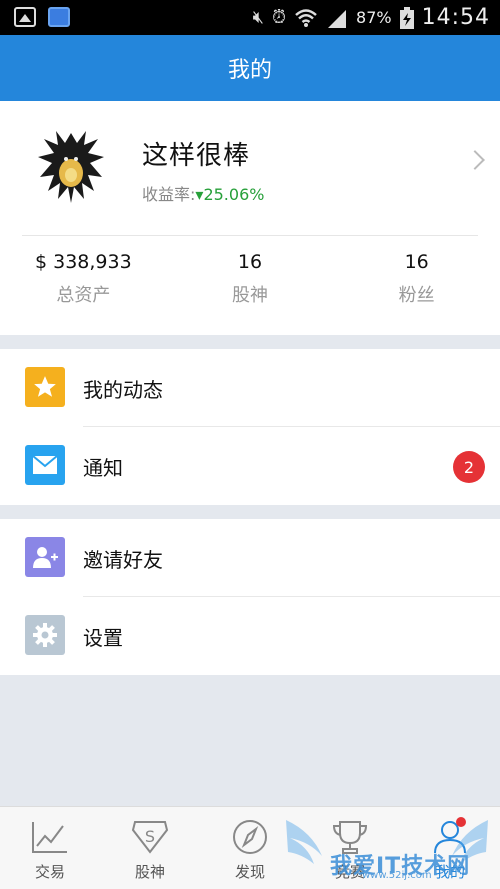 The image size is (500, 889). What do you see at coordinates (258, 17) in the screenshot?
I see `mute-icon: 🔇︎` at bounding box center [258, 17].